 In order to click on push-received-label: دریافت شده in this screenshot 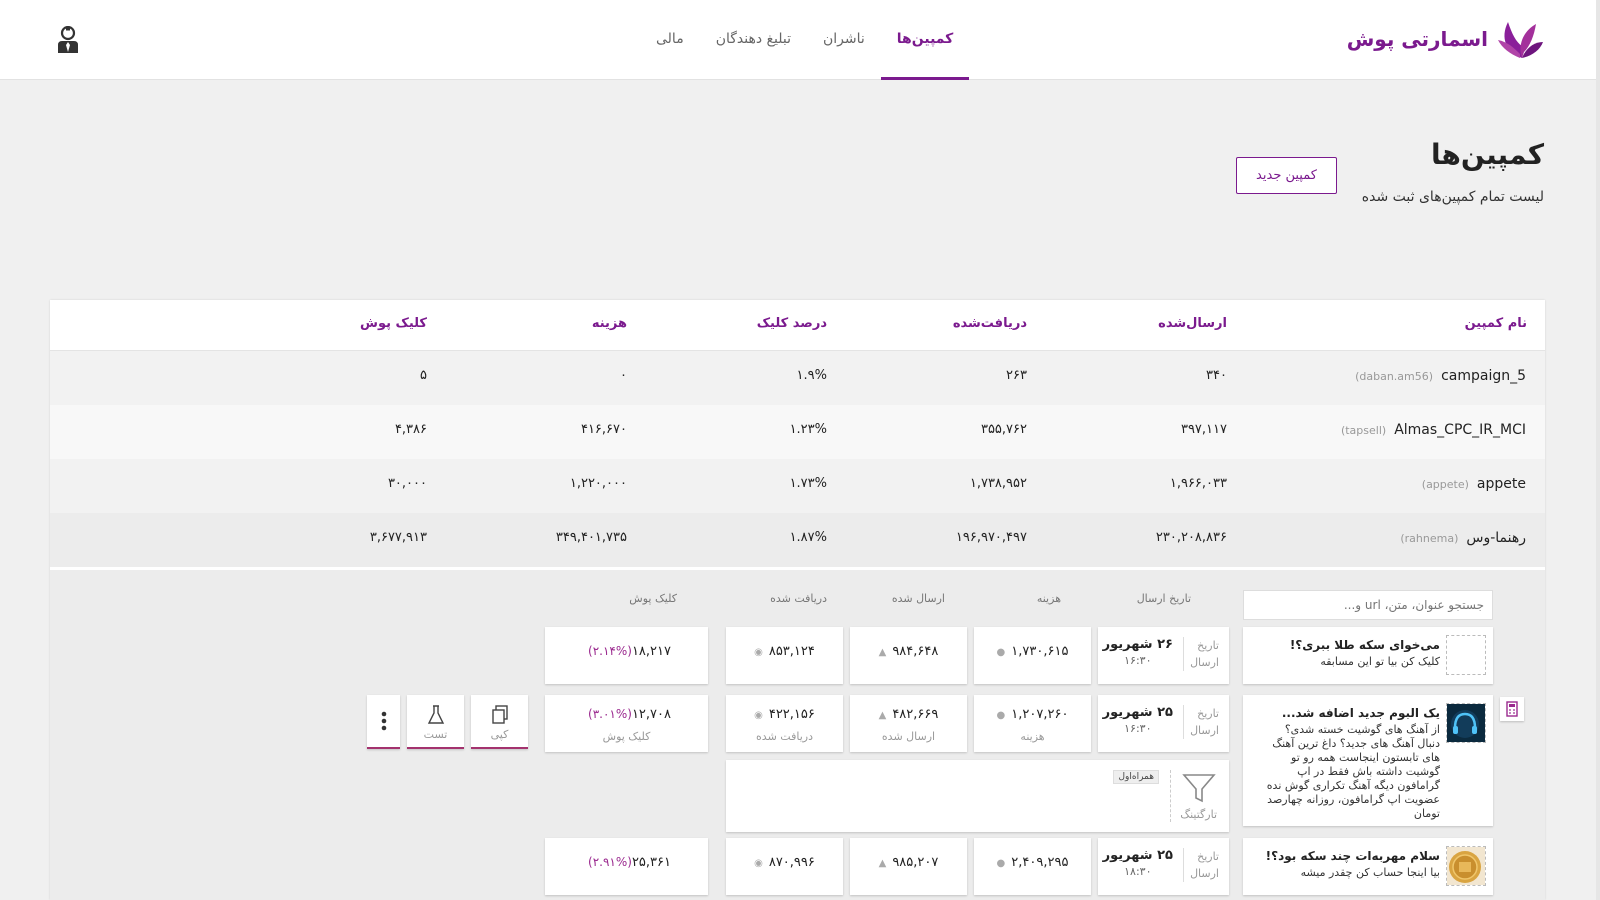, I will do `click(784, 736)`.